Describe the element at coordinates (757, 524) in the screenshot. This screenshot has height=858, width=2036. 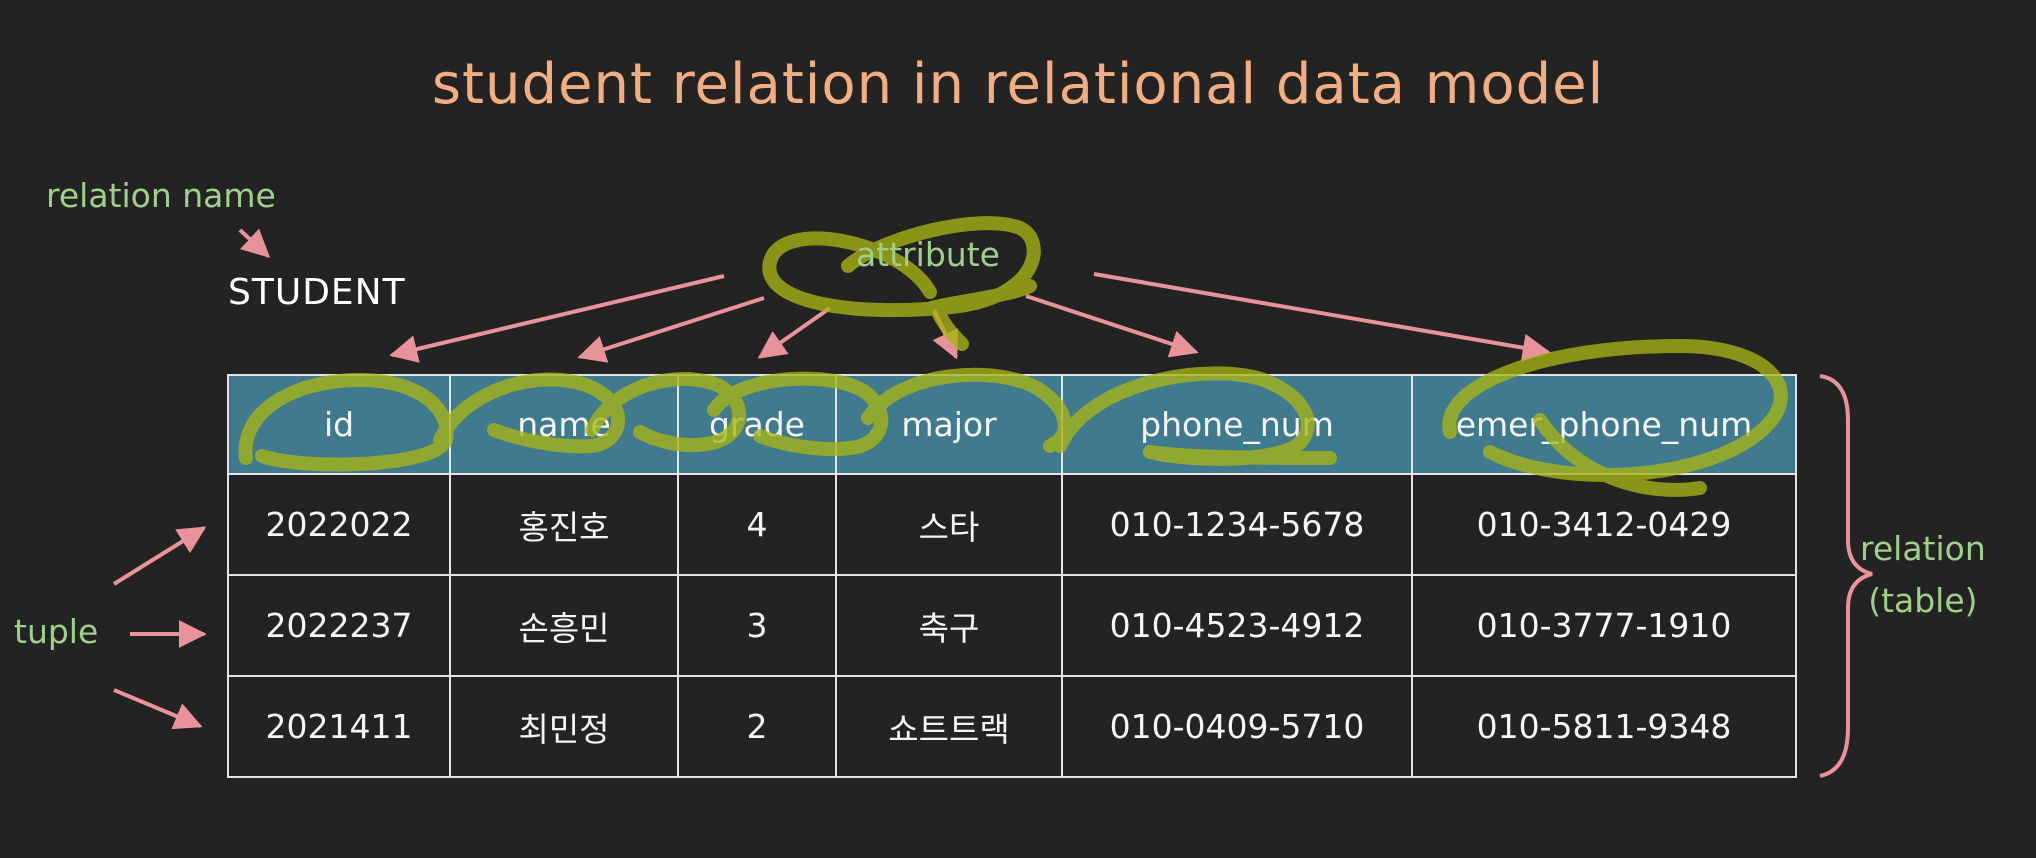
I see `table-cell: 4` at that location.